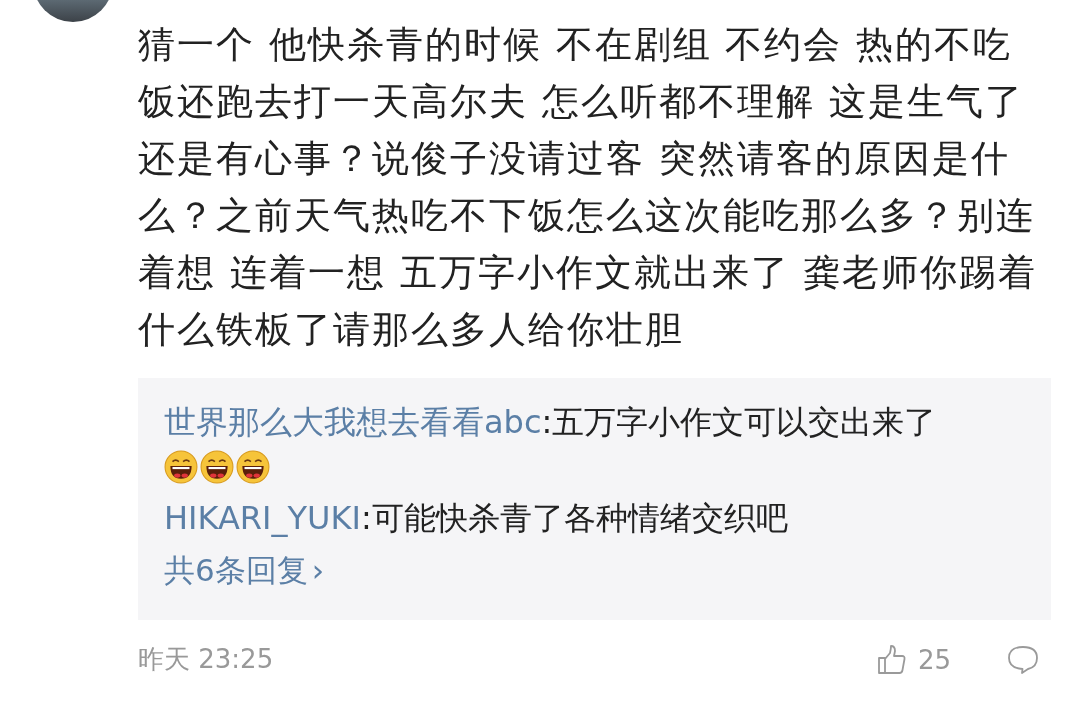  I want to click on username-link: 世界那么大我想去看看abc, so click(353, 422).